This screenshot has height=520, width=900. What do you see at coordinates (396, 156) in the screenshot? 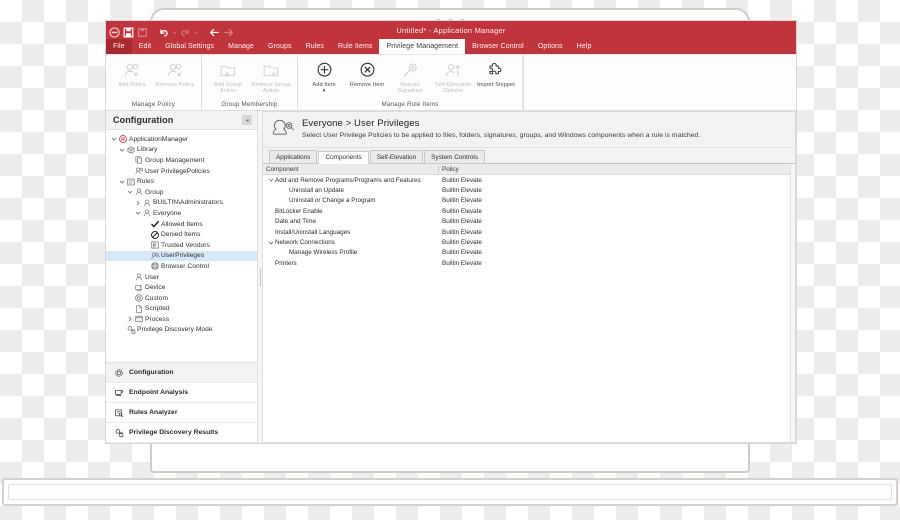
I see `tab-self-elevation: Self-Elevation` at bounding box center [396, 156].